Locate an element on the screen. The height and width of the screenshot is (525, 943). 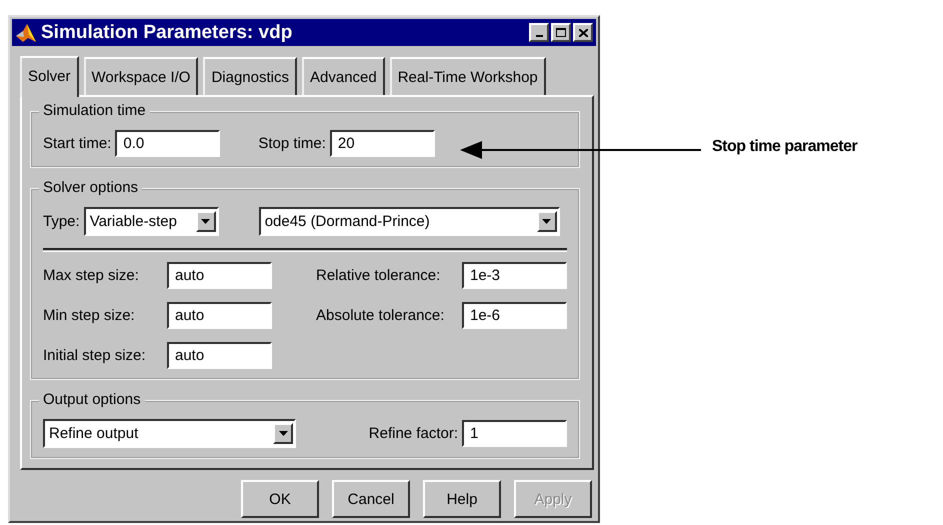
field-label: Max step size: is located at coordinates (91, 275).